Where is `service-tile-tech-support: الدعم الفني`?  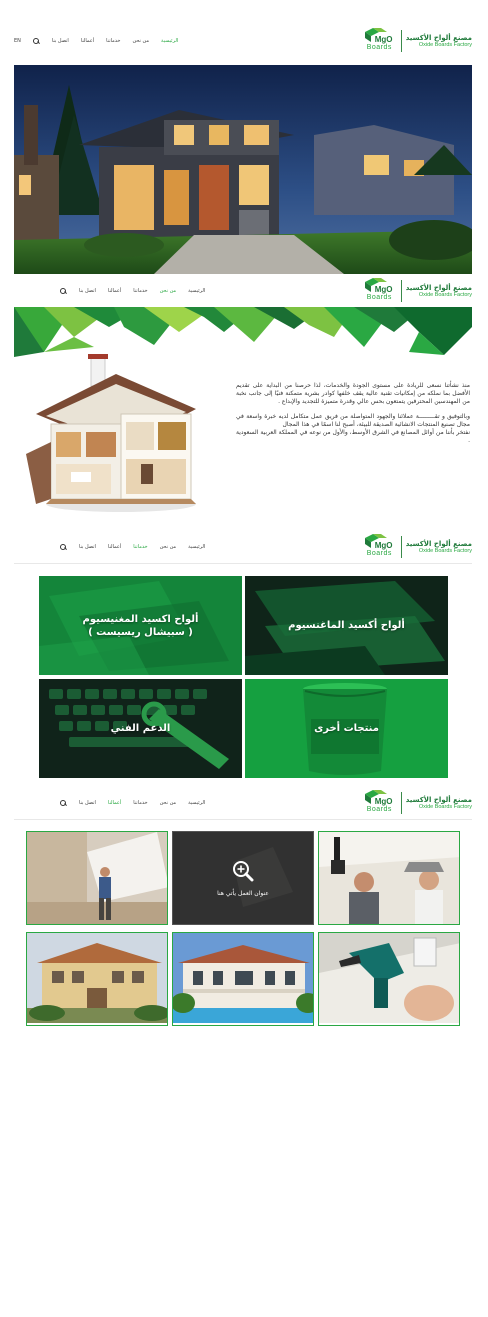 service-tile-tech-support: الدعم الفني is located at coordinates (140, 728).